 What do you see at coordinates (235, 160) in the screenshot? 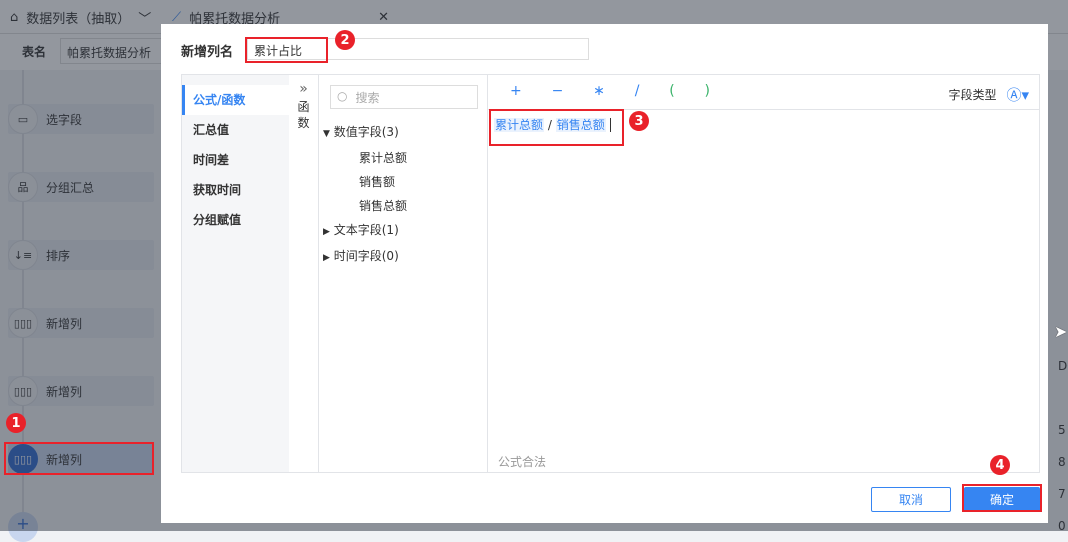
I see `nav-time-diff: 时间差` at bounding box center [235, 160].